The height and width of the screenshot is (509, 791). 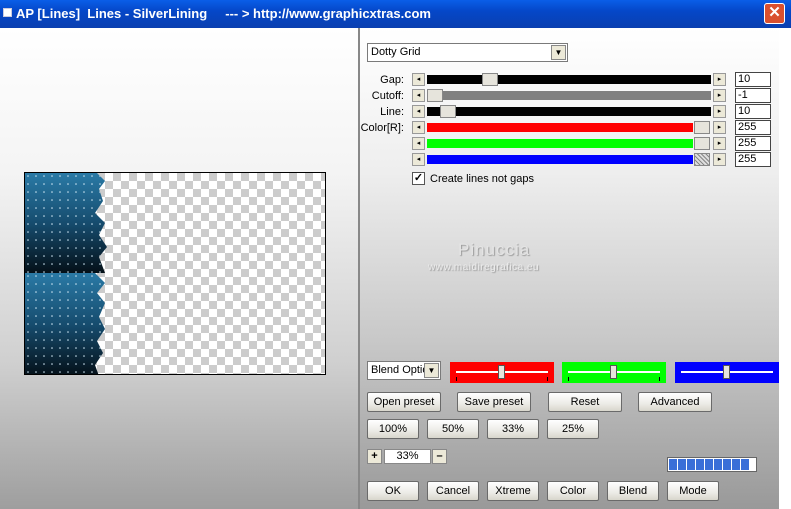 I want to click on line-label: Line:, so click(x=392, y=112).